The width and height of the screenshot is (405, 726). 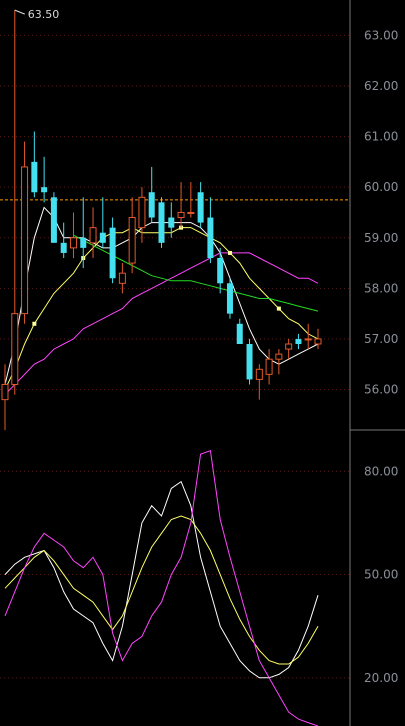 I want to click on price-tick-label: 61.00, so click(x=381, y=137).